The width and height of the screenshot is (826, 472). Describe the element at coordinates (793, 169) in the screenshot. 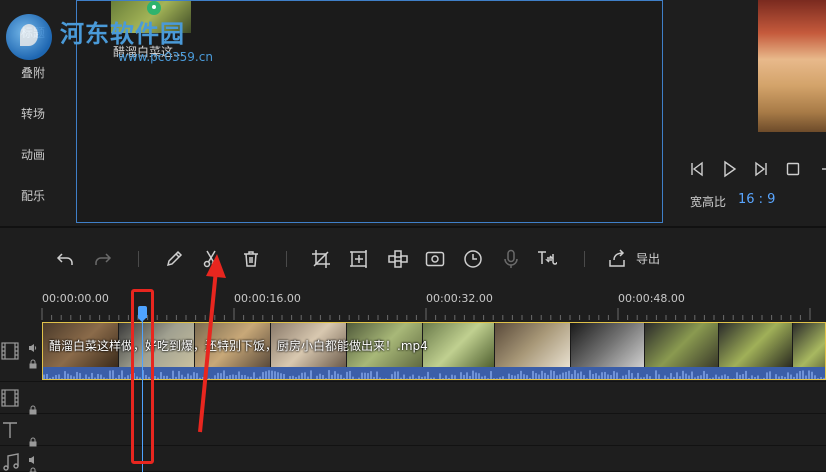

I see `stop-icon` at that location.